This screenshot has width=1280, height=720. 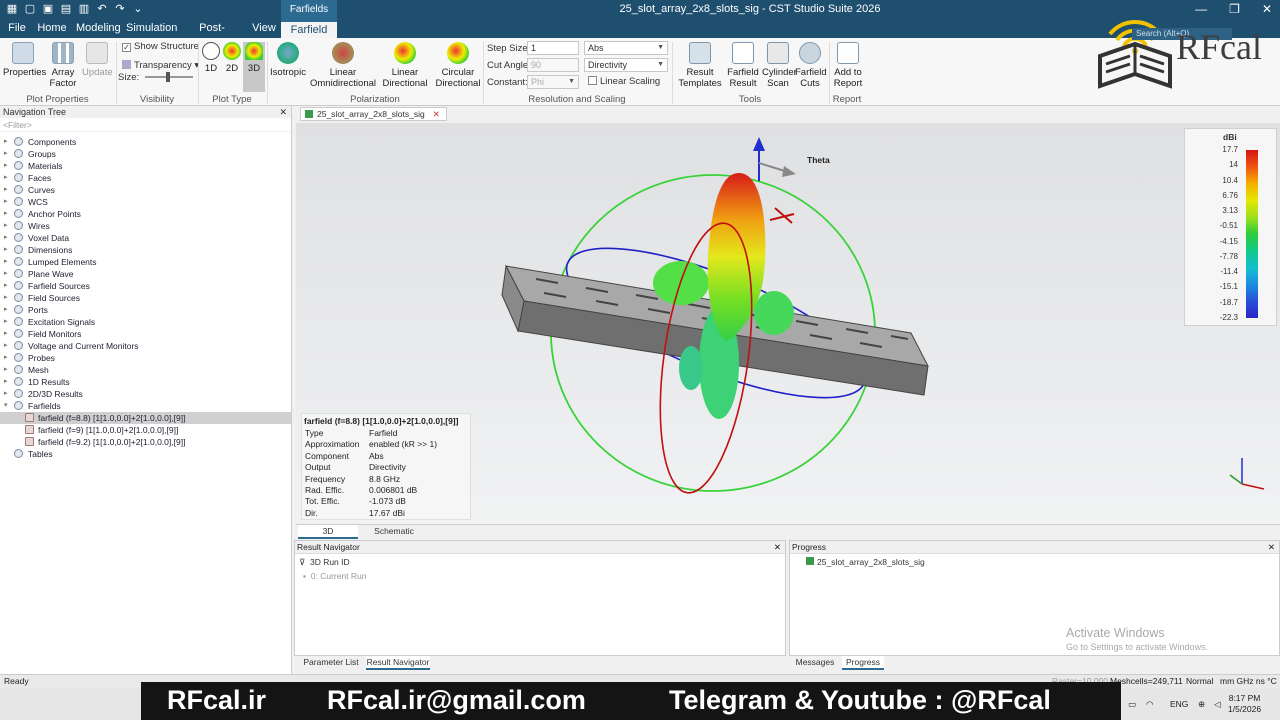 I want to click on tree-item: ▸ Mesh, so click(x=145, y=370).